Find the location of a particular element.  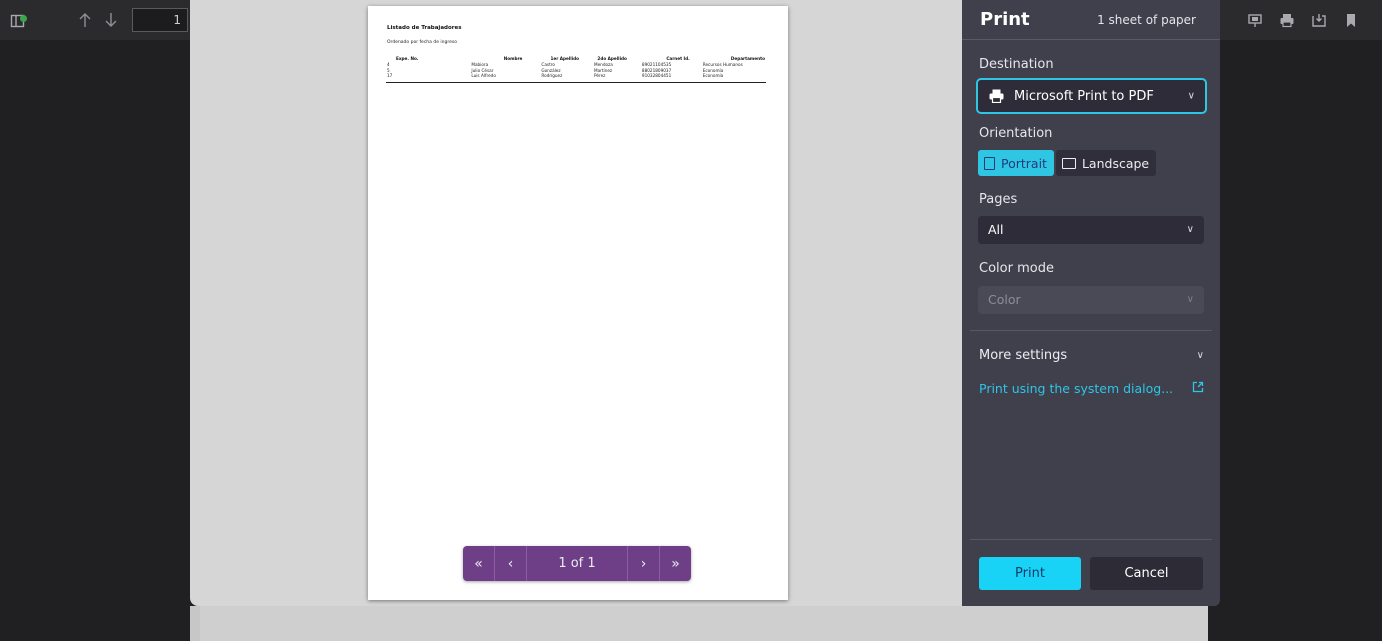

page-indicator: 1 of 1 is located at coordinates (577, 563).